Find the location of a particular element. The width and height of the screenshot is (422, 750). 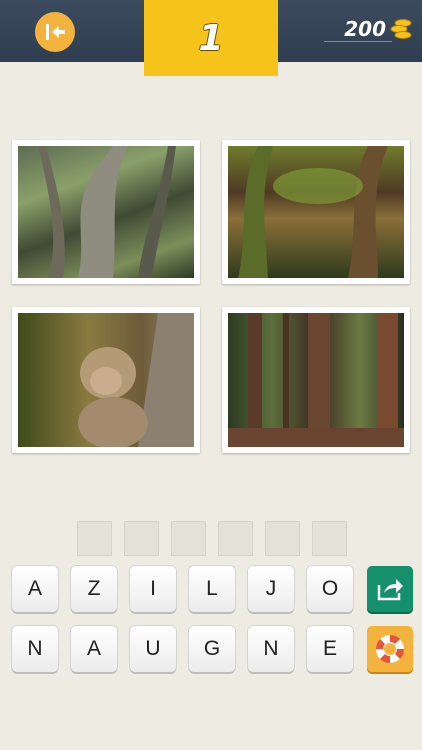

letter-key: L is located at coordinates (212, 589).